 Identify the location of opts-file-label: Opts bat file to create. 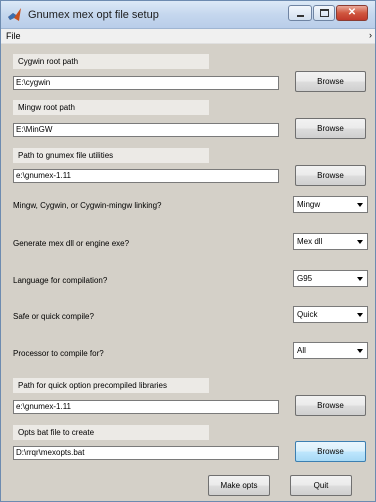
(111, 432).